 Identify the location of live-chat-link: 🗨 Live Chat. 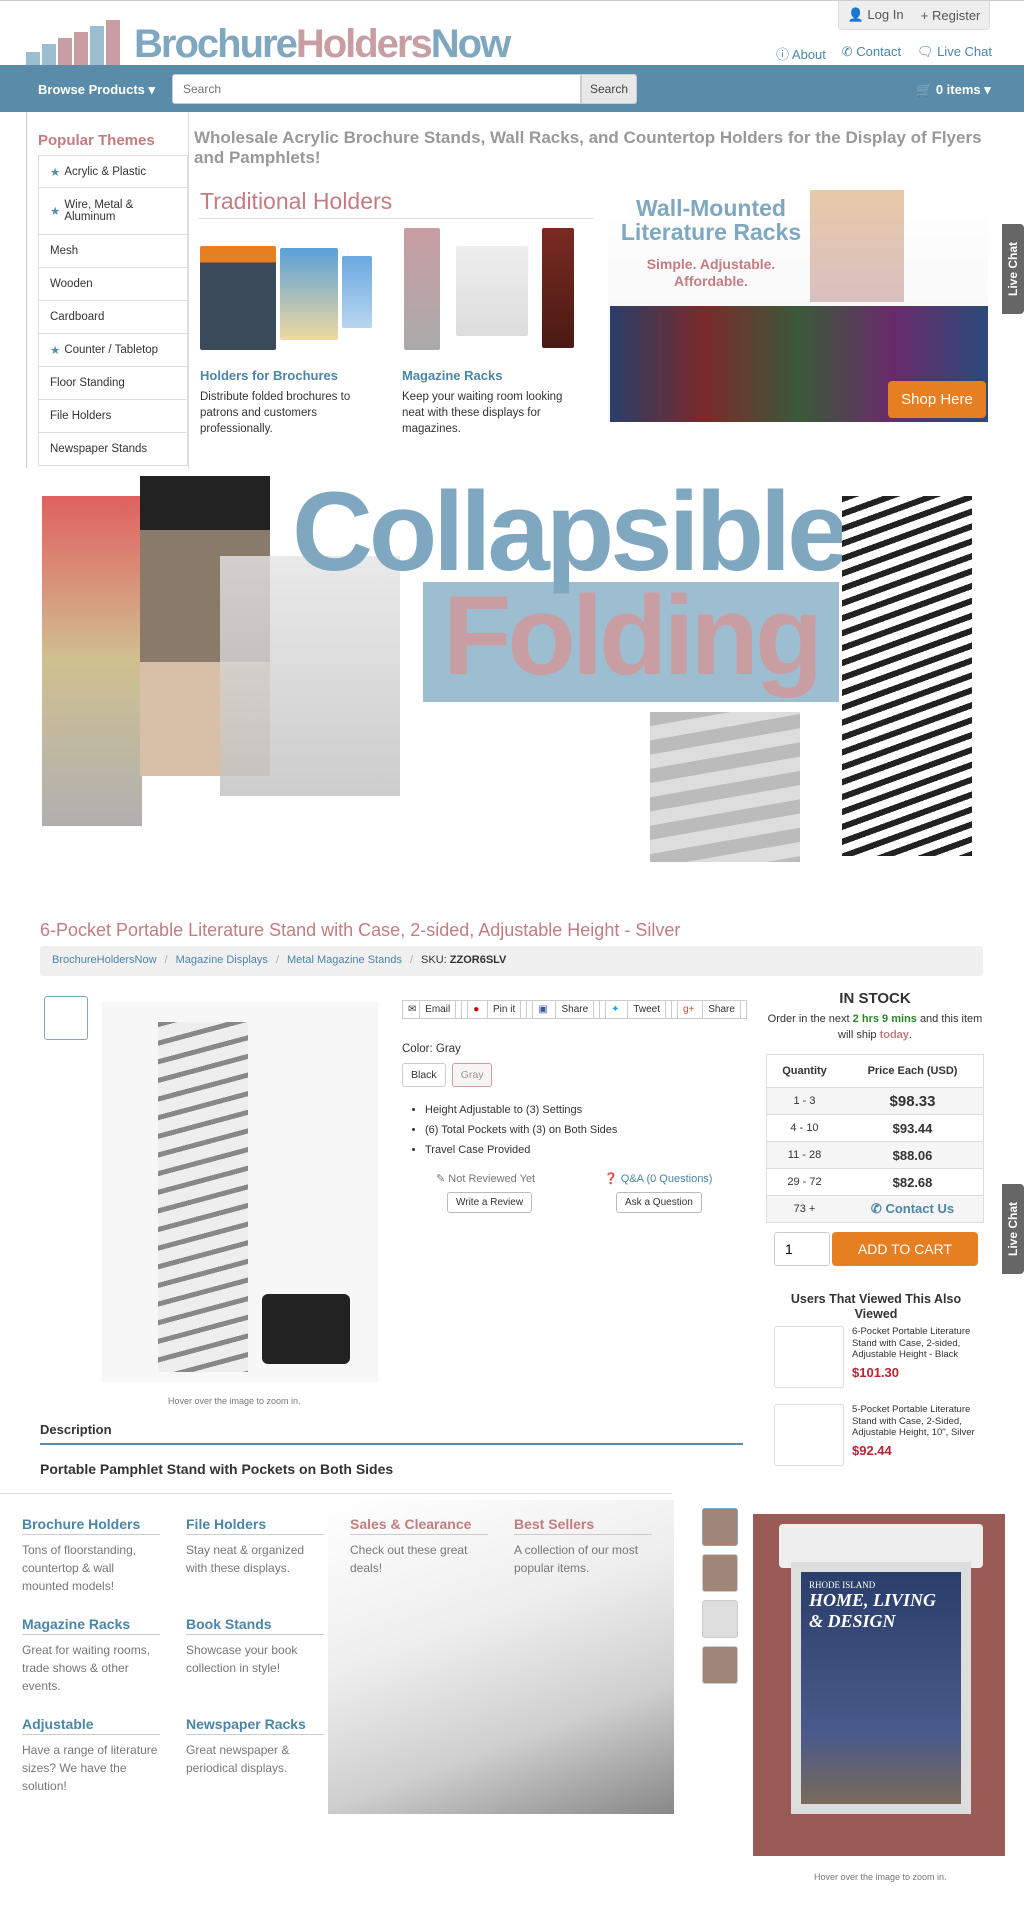
(954, 53).